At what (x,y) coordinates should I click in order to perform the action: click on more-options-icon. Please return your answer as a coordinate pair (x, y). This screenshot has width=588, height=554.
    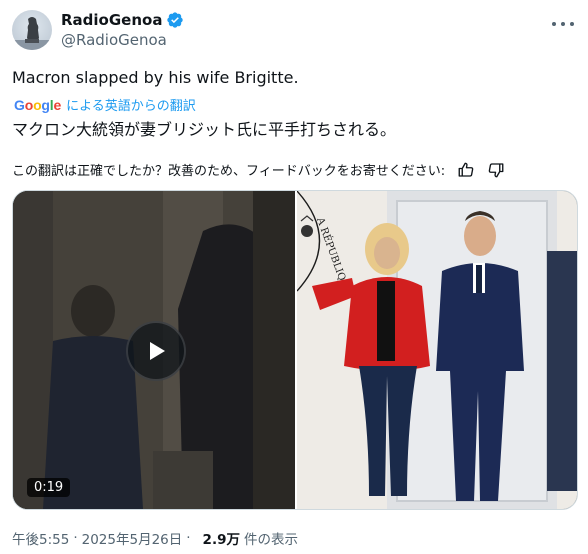
    Looking at the image, I should click on (563, 24).